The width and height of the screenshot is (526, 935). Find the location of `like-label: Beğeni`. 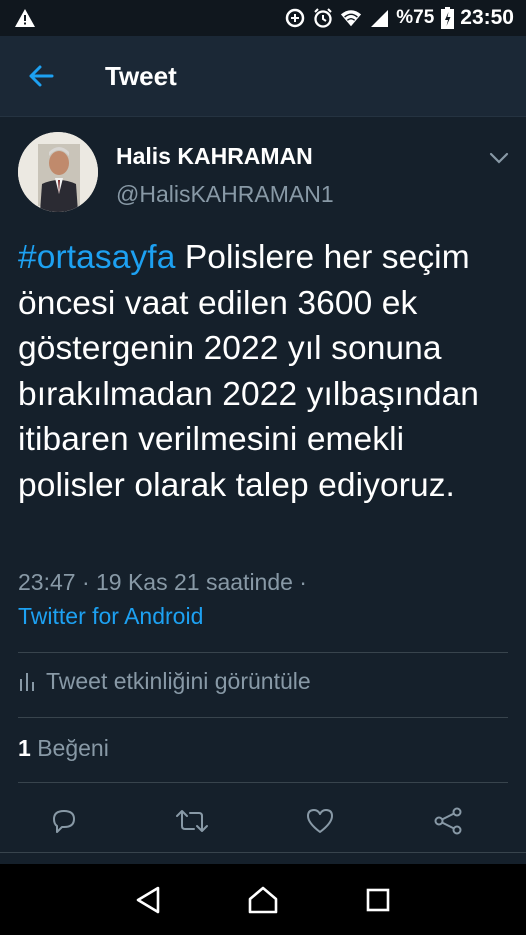

like-label: Beğeni is located at coordinates (73, 748).